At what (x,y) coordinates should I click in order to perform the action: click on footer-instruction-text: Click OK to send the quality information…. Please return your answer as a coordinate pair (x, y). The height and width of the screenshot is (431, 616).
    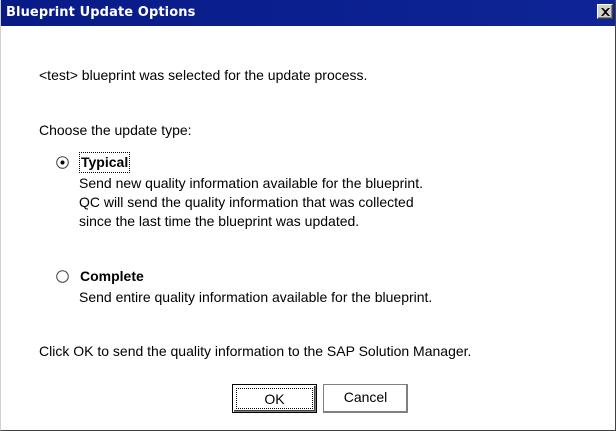
    Looking at the image, I should click on (255, 351).